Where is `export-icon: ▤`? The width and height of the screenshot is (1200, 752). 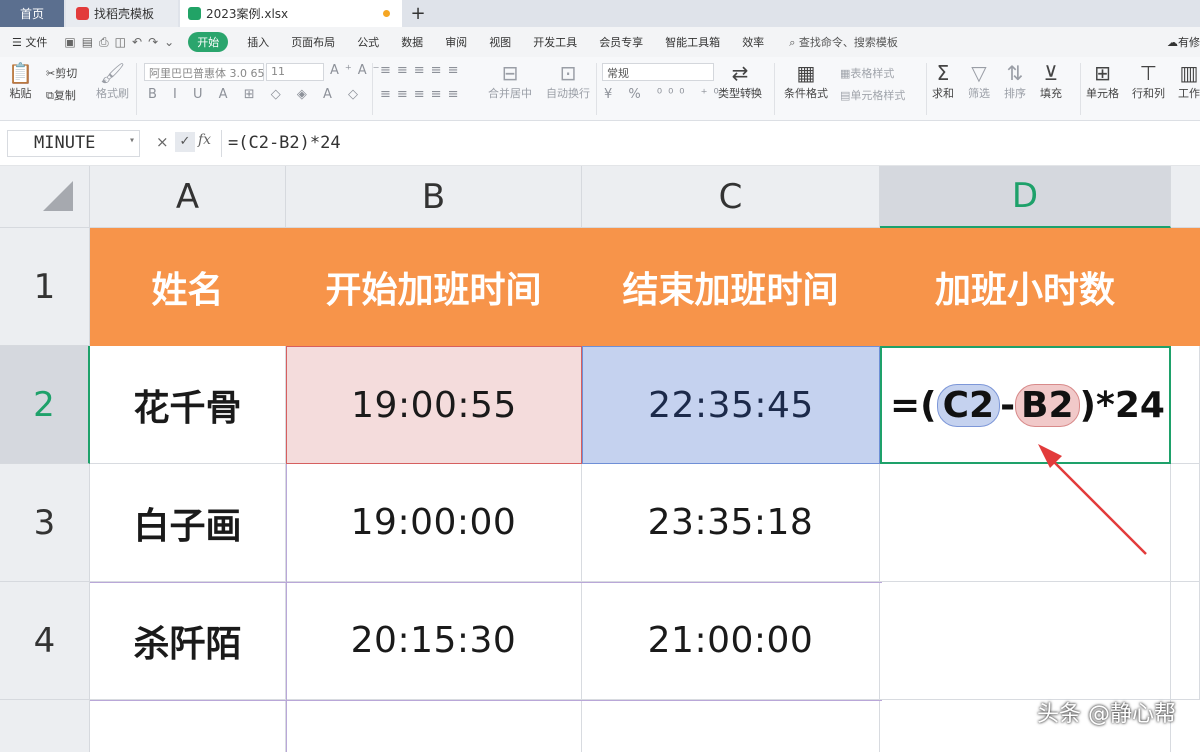
export-icon: ▤ is located at coordinates (87, 42).